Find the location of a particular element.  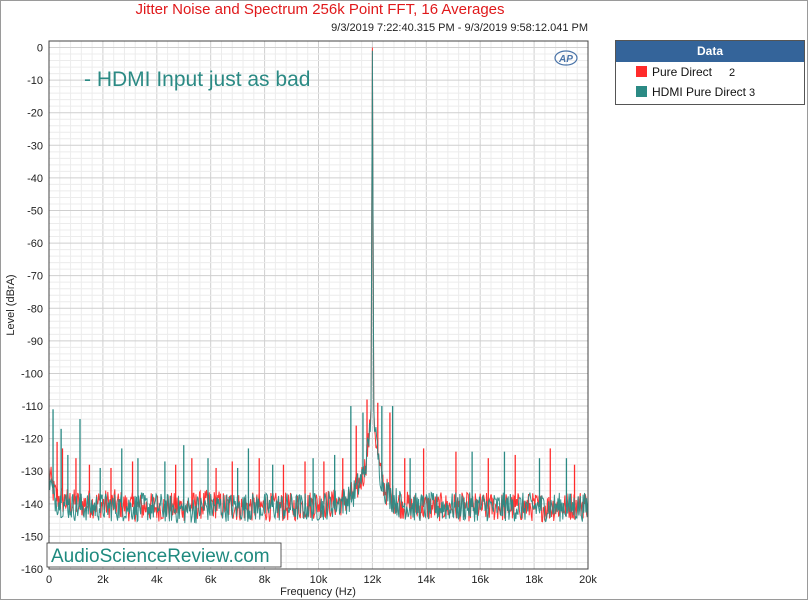

legend-number-pure-direct: 2 is located at coordinates (732, 73).